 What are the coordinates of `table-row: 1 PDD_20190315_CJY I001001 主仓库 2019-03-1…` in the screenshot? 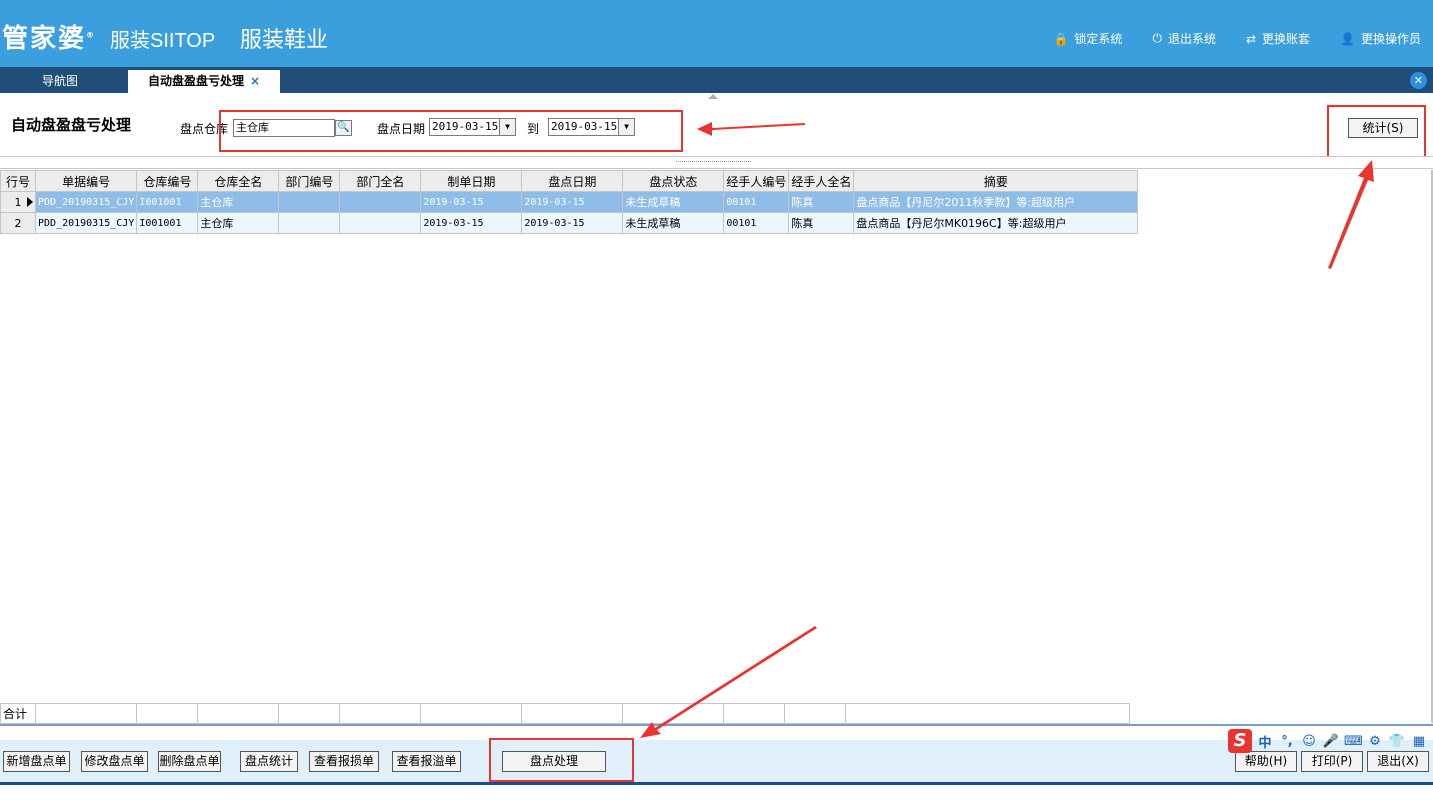 It's located at (569, 202).